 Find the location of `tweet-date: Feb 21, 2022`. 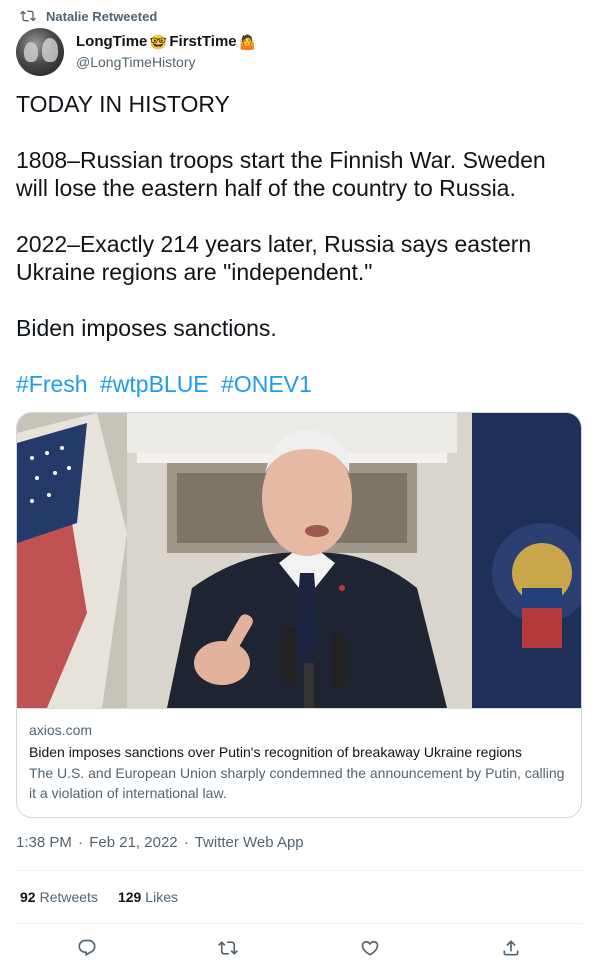

tweet-date: Feb 21, 2022 is located at coordinates (133, 842).